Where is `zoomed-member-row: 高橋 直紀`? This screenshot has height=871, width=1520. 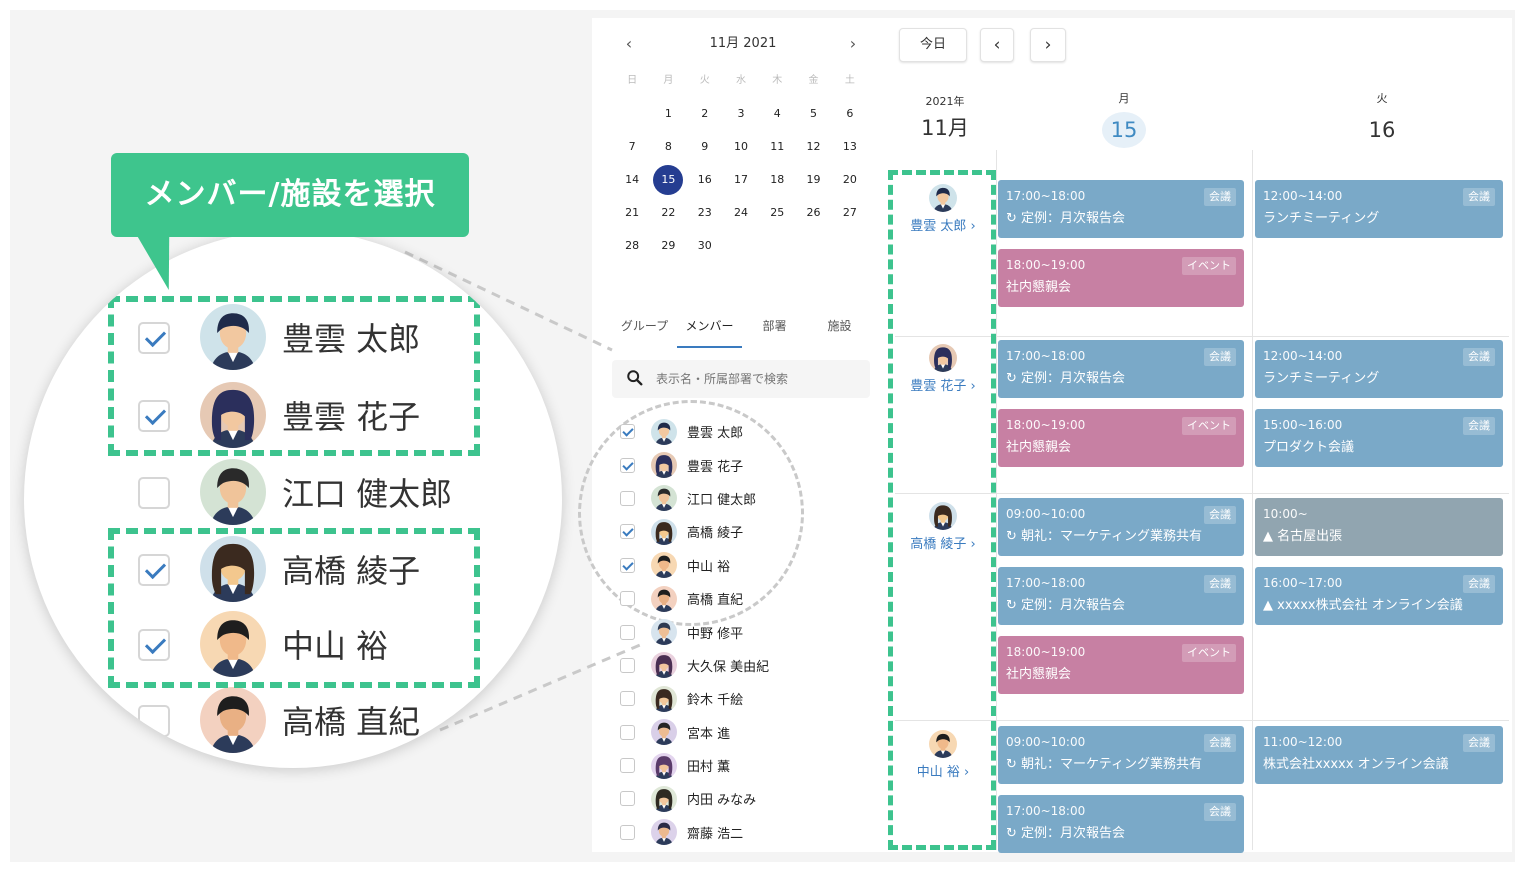 zoomed-member-row: 高橋 直紀 is located at coordinates (293, 723).